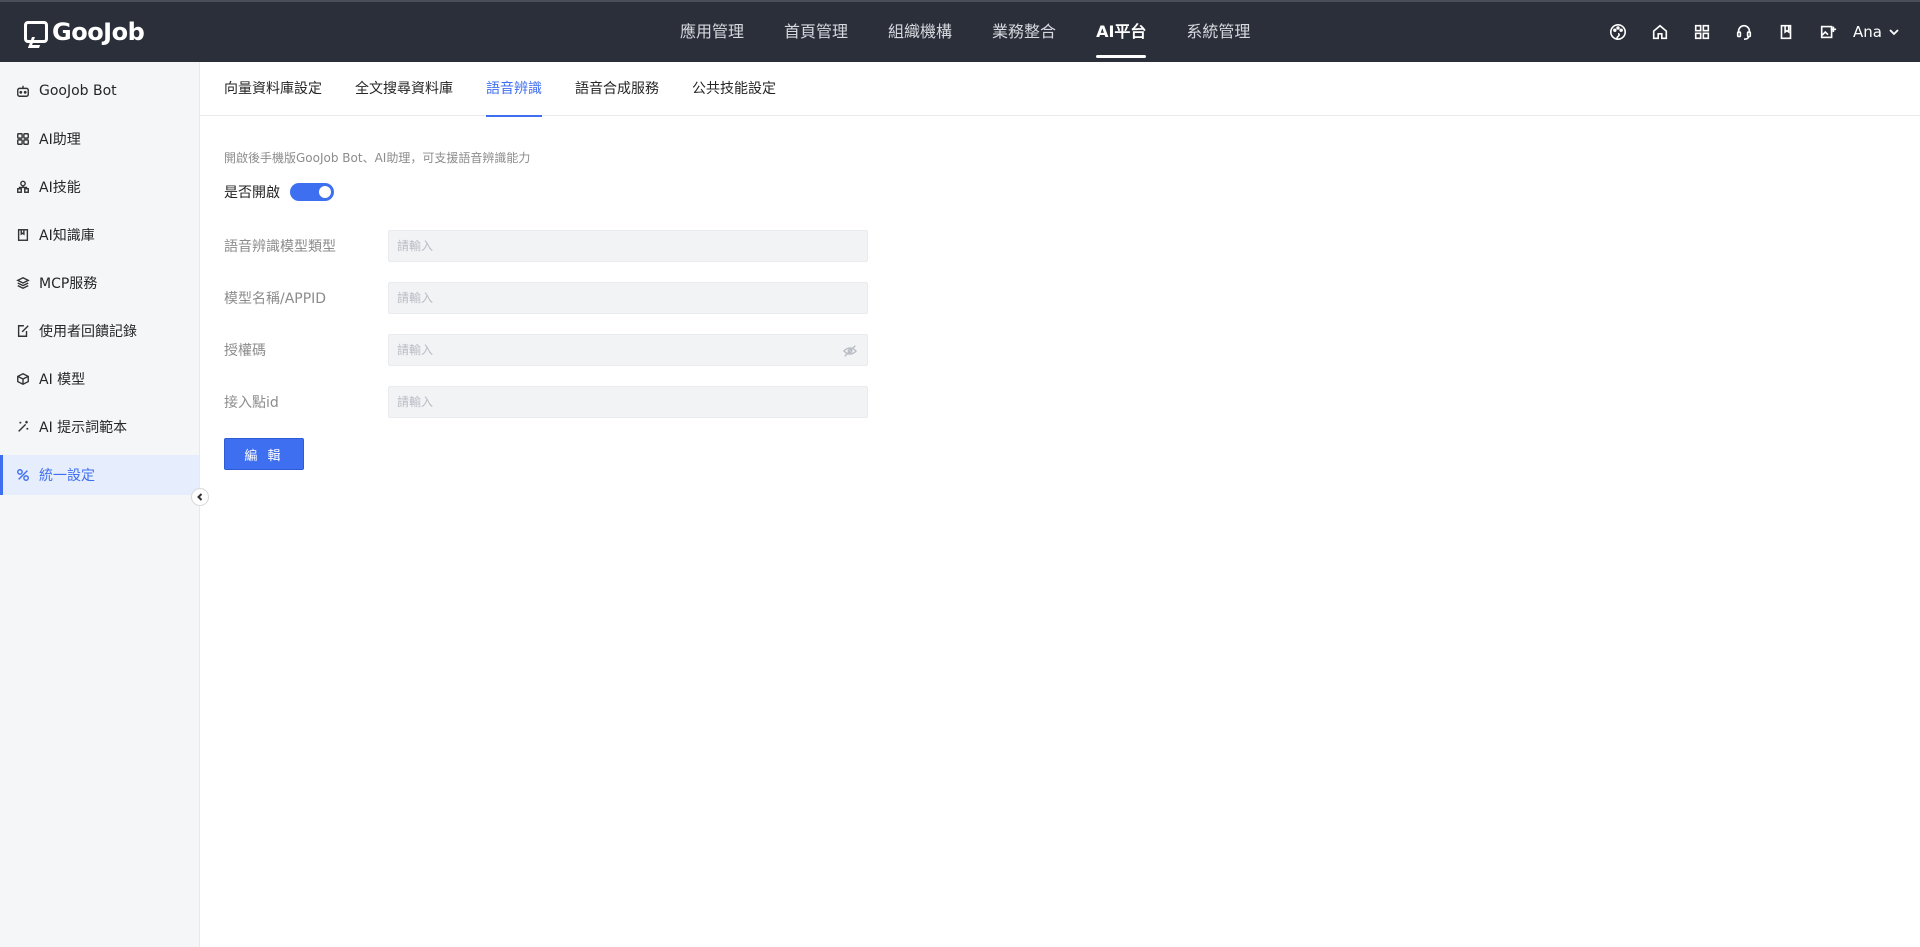 This screenshot has width=1920, height=947. I want to click on robot-icon, so click(23, 91).